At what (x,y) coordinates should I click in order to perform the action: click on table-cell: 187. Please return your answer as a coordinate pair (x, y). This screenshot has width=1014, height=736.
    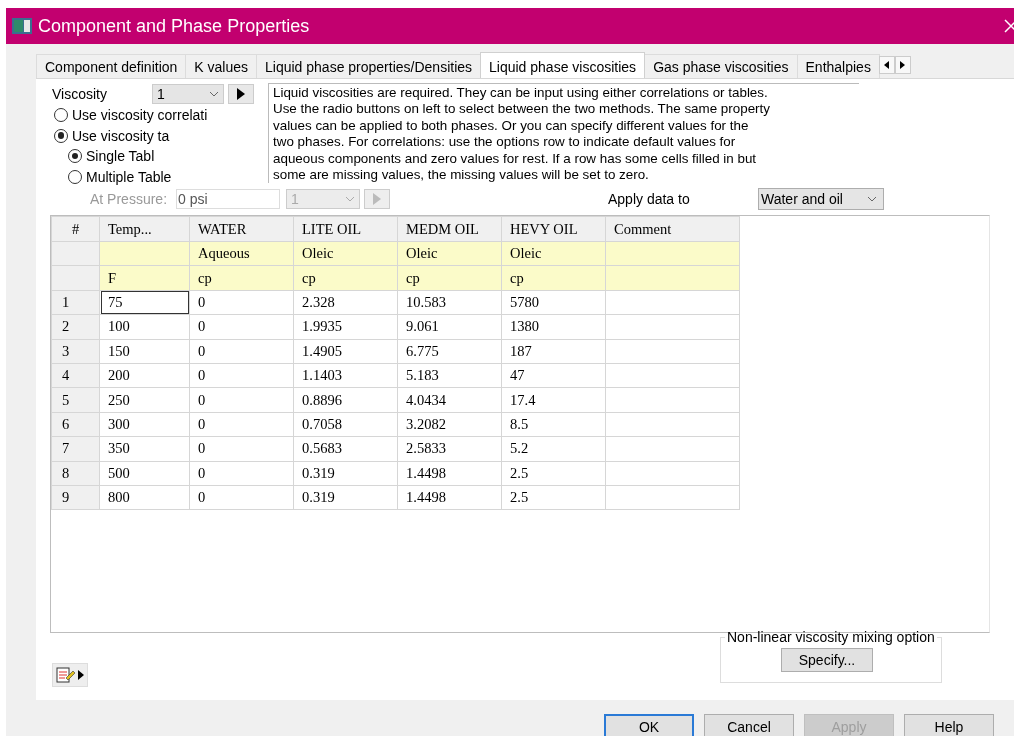
    Looking at the image, I should click on (553, 351).